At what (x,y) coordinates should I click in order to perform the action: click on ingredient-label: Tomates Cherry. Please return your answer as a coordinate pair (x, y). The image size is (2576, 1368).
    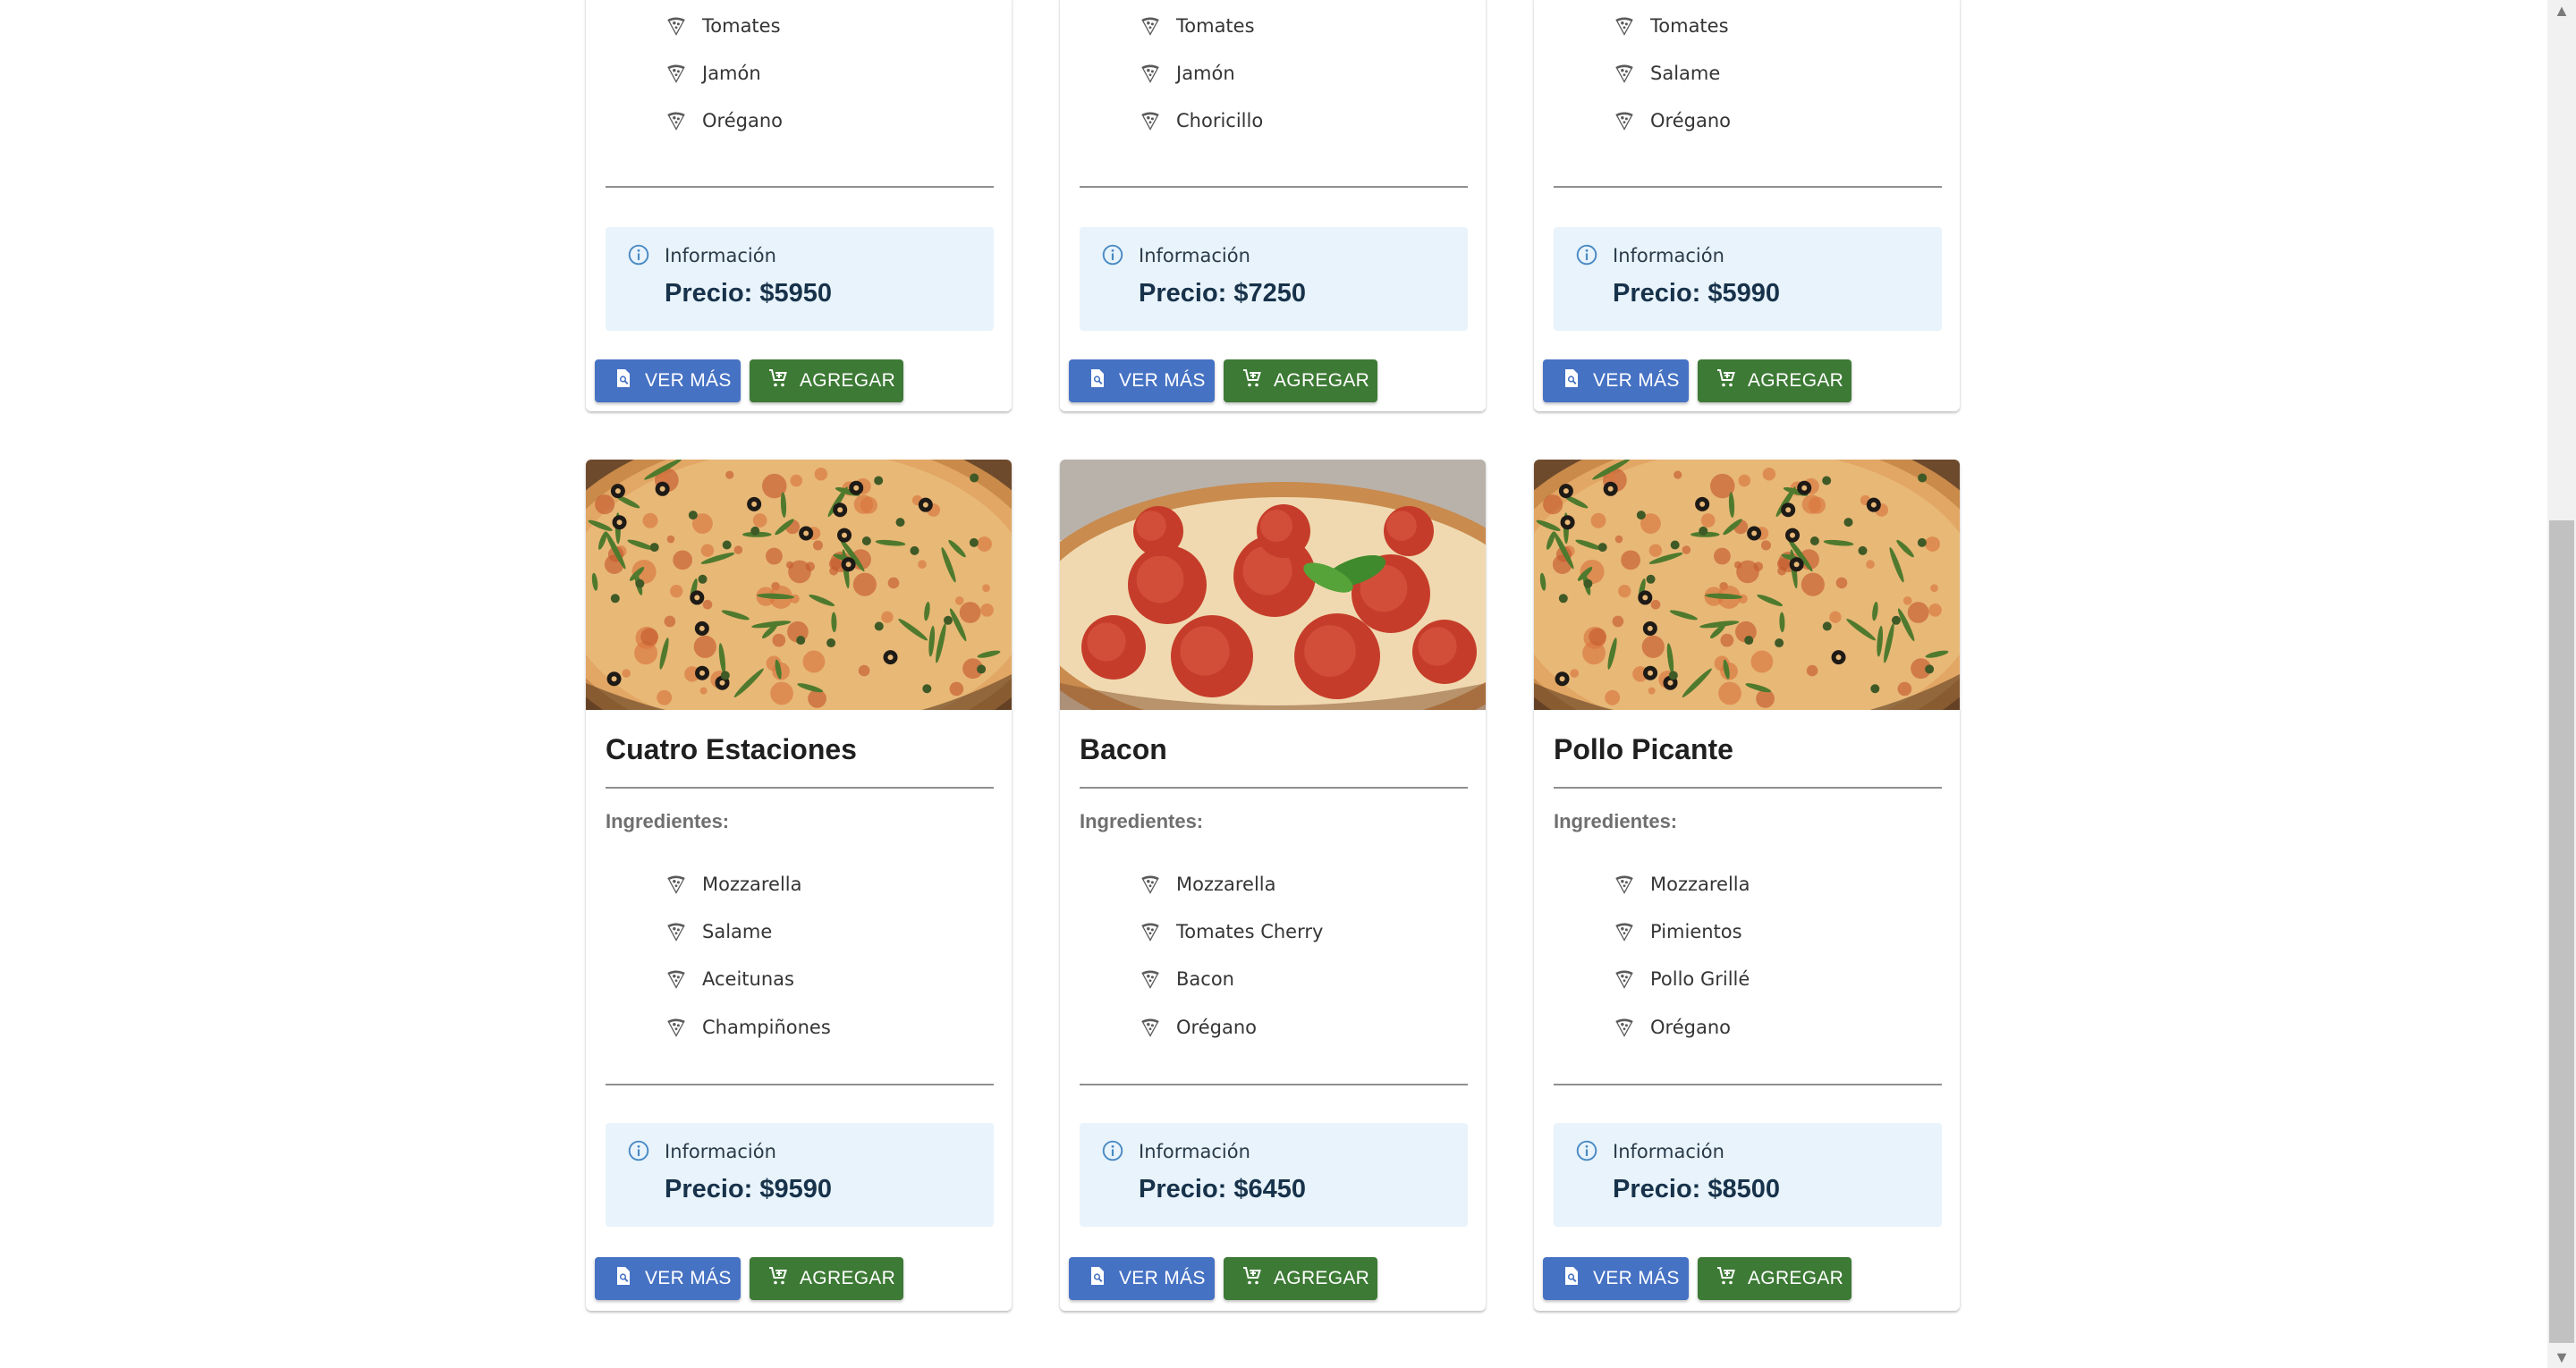
    Looking at the image, I should click on (1250, 931).